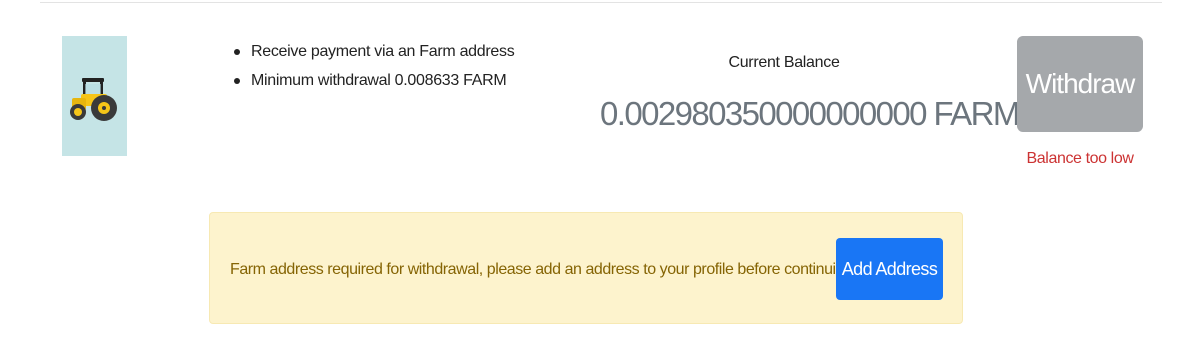 The width and height of the screenshot is (1200, 346). I want to click on current-balance-value: 0.002980350000000000 FARM, so click(810, 113).